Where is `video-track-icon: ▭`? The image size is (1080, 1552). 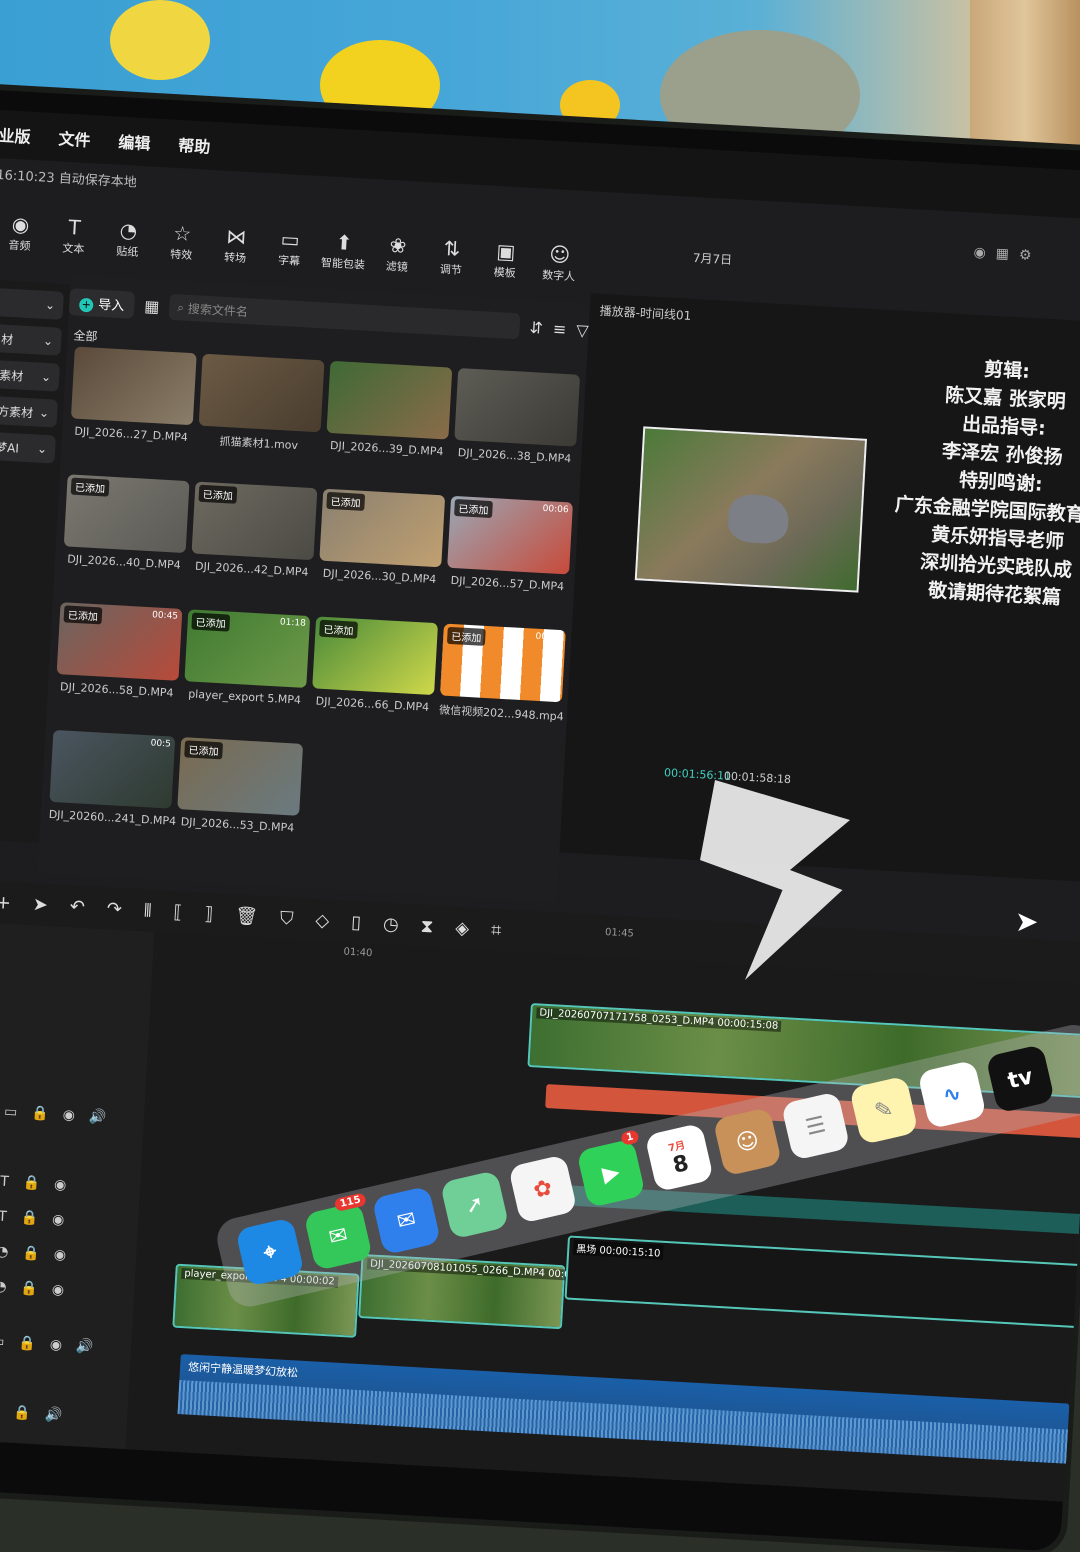
video-track-icon: ▭ is located at coordinates (10, 1112).